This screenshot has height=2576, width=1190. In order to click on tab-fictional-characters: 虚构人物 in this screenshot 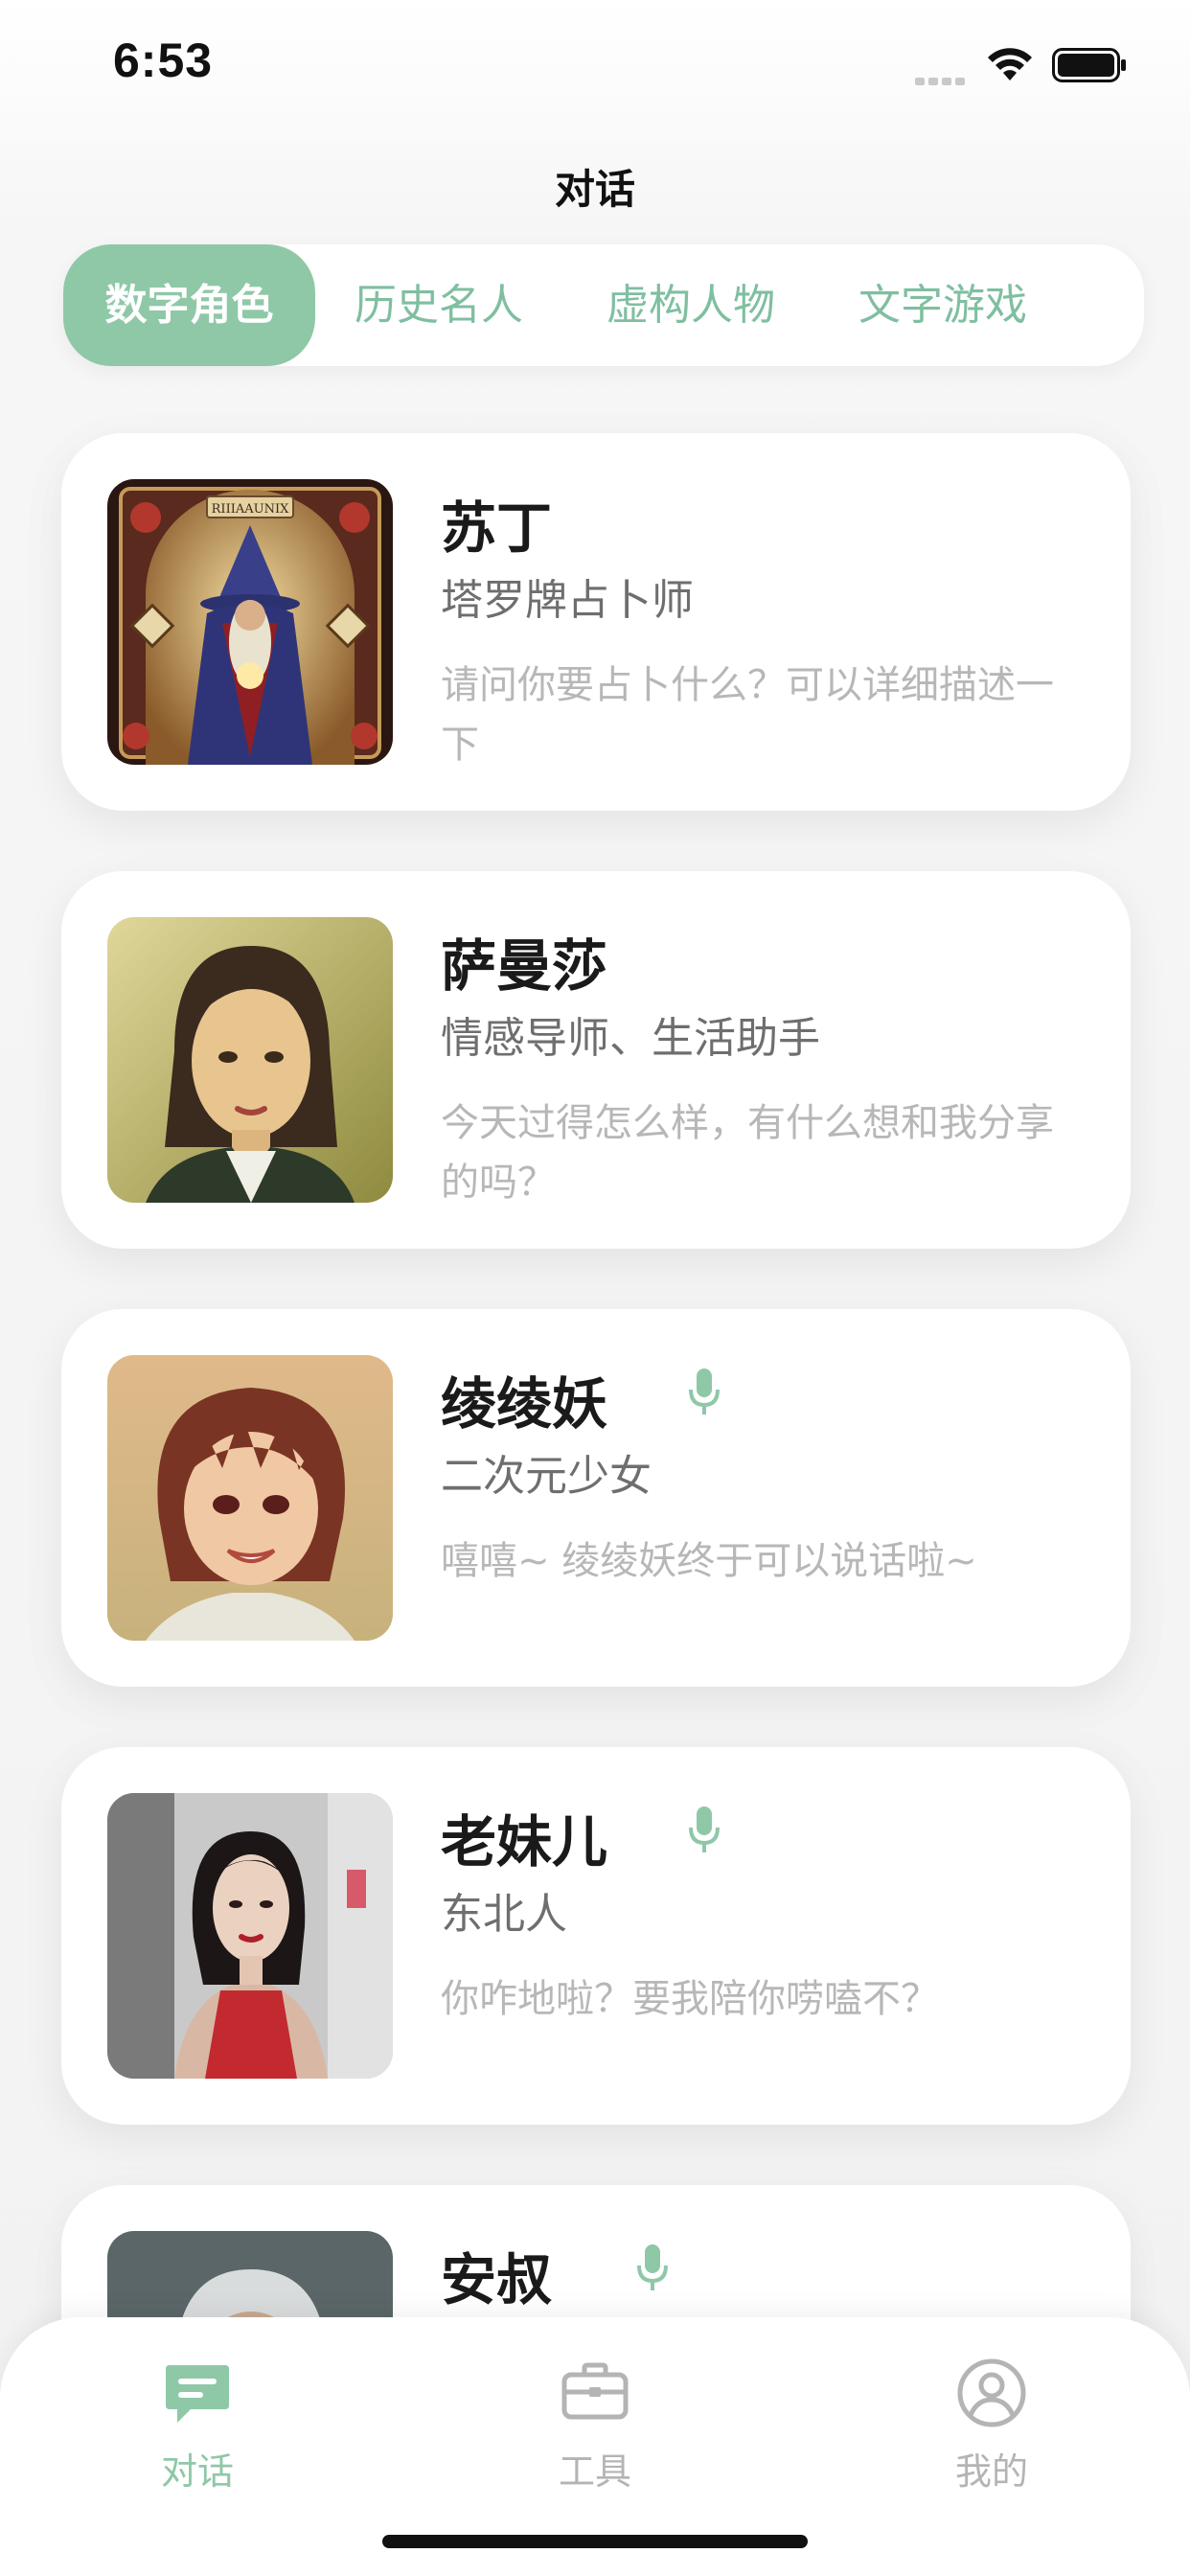, I will do `click(691, 305)`.